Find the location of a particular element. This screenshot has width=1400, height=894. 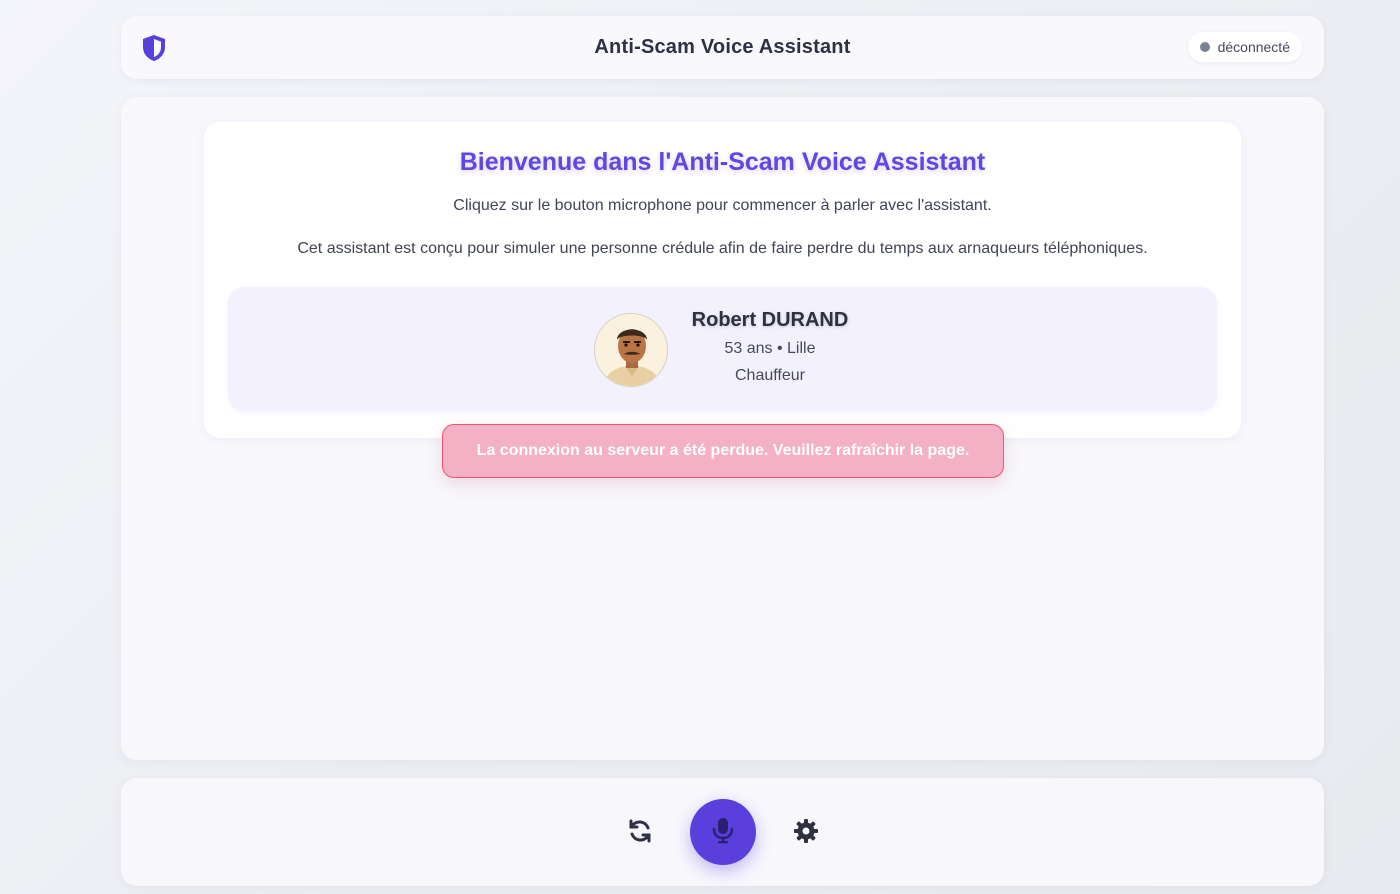

control-bar is located at coordinates (722, 832).